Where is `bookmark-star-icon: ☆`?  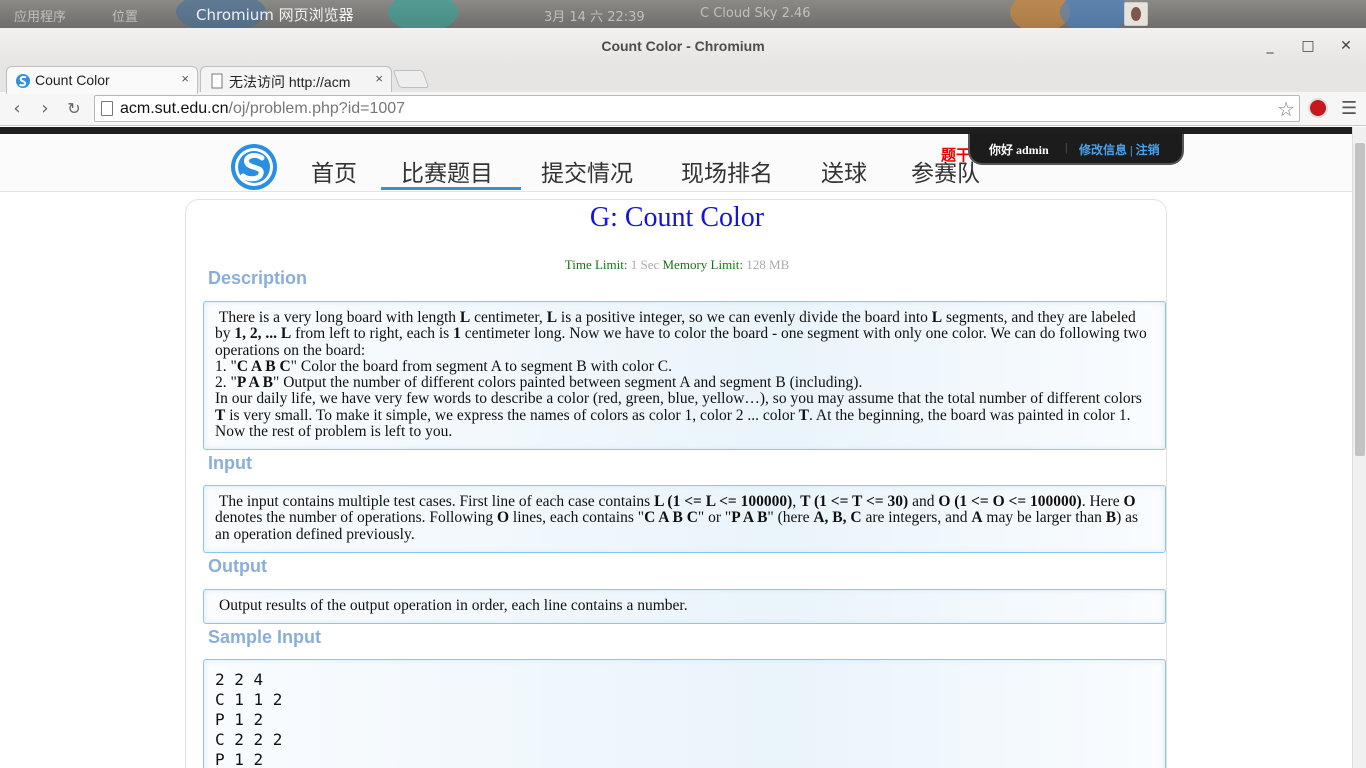 bookmark-star-icon: ☆ is located at coordinates (1286, 109).